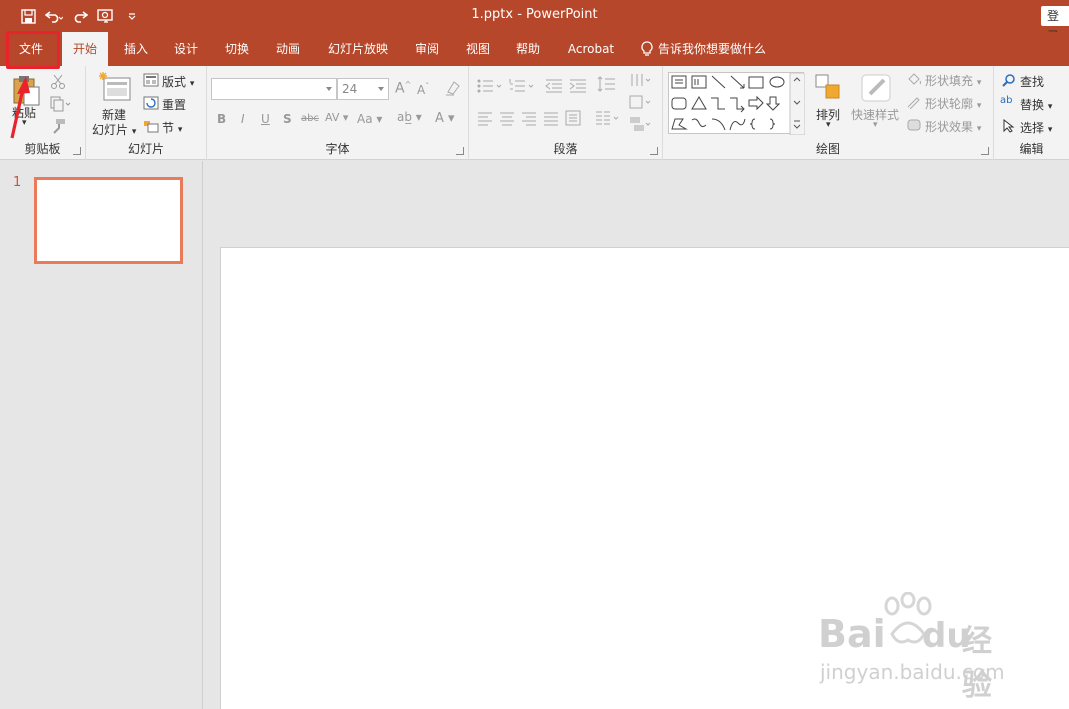 Image resolution: width=1069 pixels, height=709 pixels. What do you see at coordinates (551, 119) in the screenshot?
I see `justify-icon` at bounding box center [551, 119].